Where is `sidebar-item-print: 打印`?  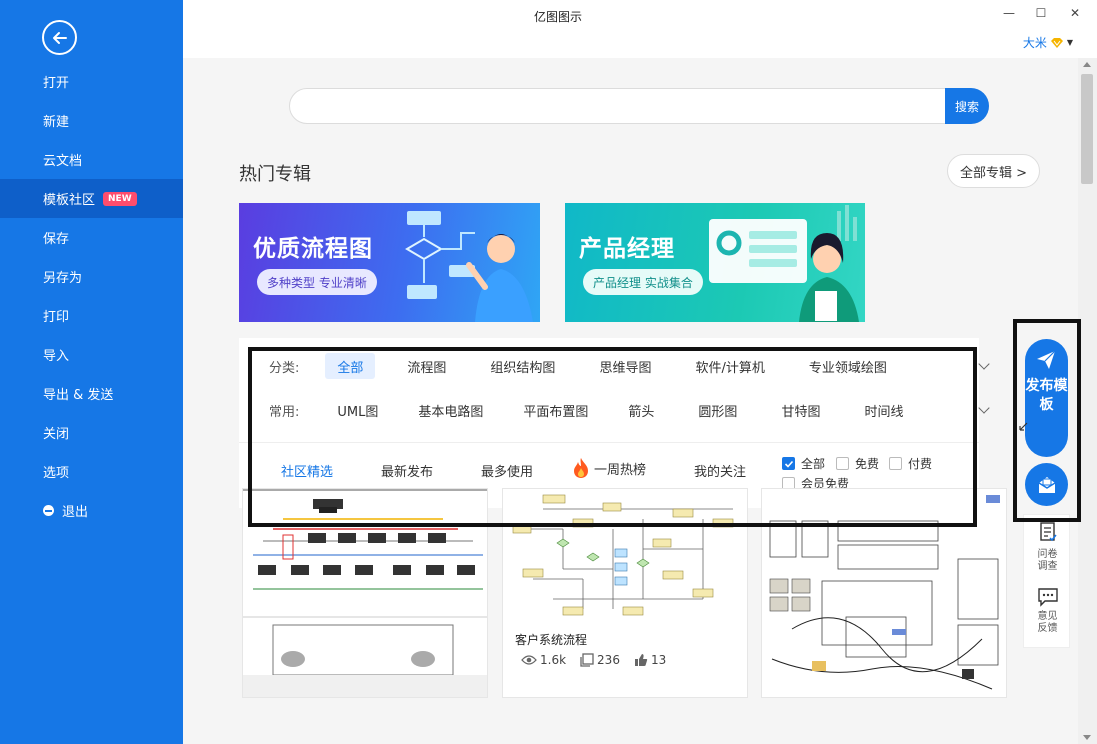 sidebar-item-print: 打印 is located at coordinates (91, 315).